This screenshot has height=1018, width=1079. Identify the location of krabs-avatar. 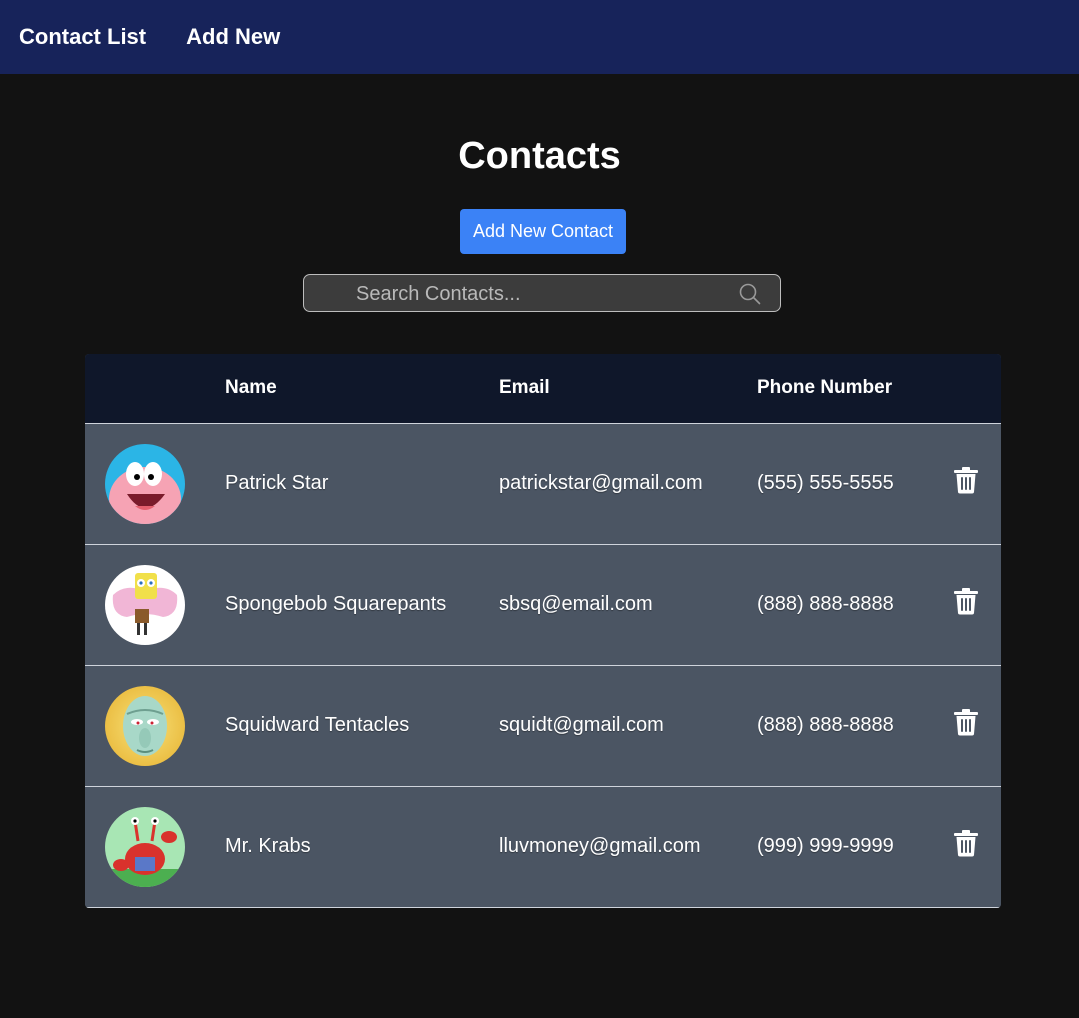
(145, 847).